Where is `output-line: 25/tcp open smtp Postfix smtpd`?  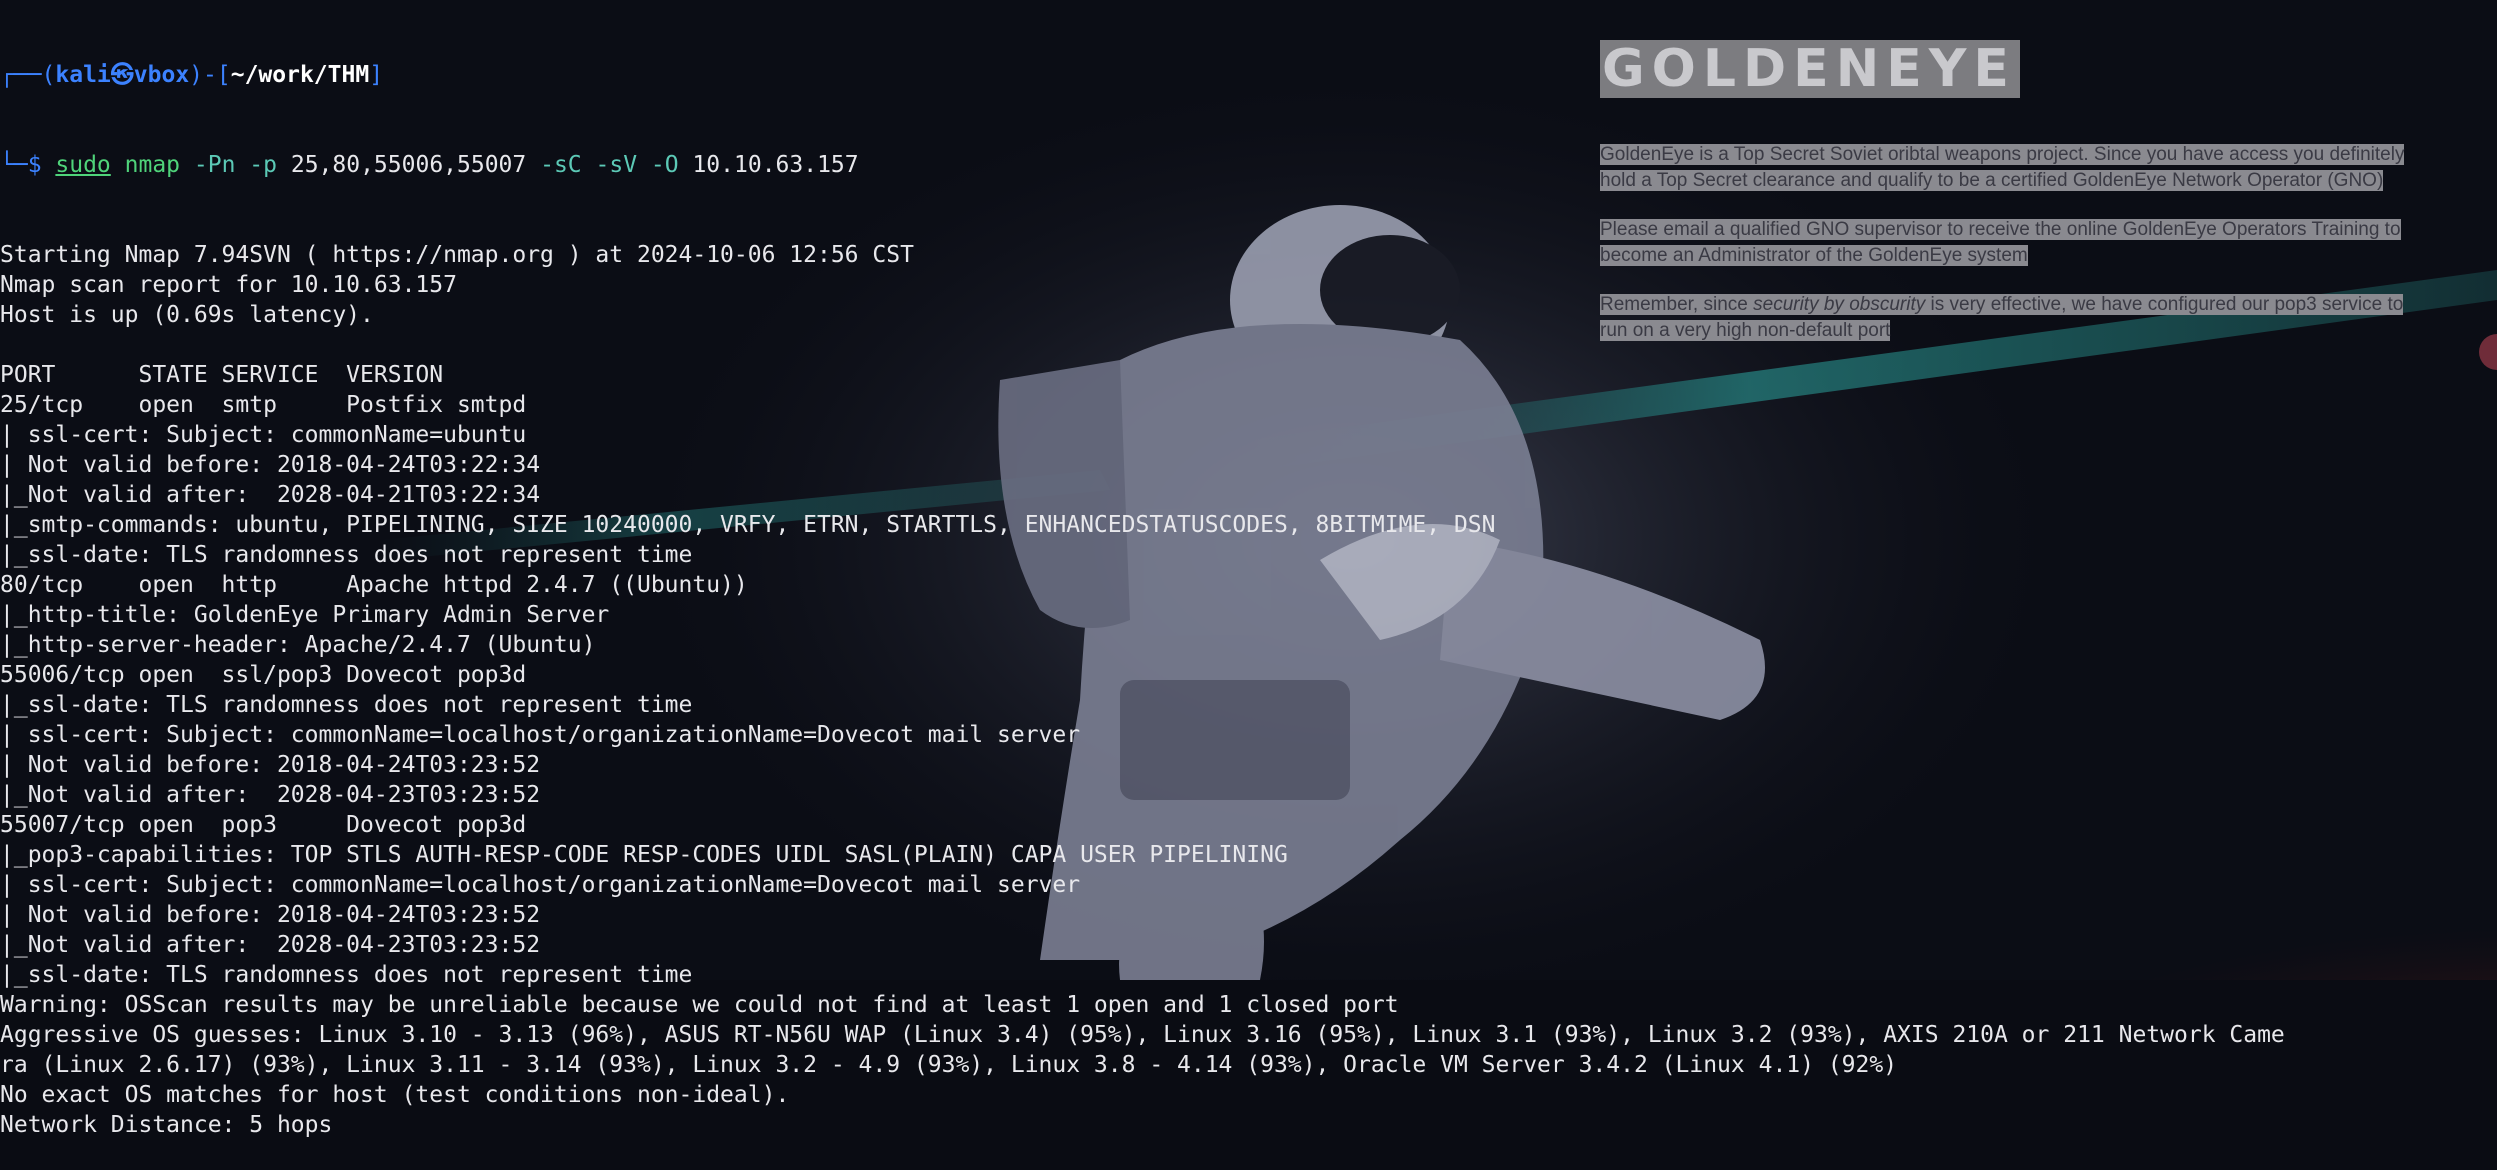 output-line: 25/tcp open smtp Postfix smtpd is located at coordinates (263, 405).